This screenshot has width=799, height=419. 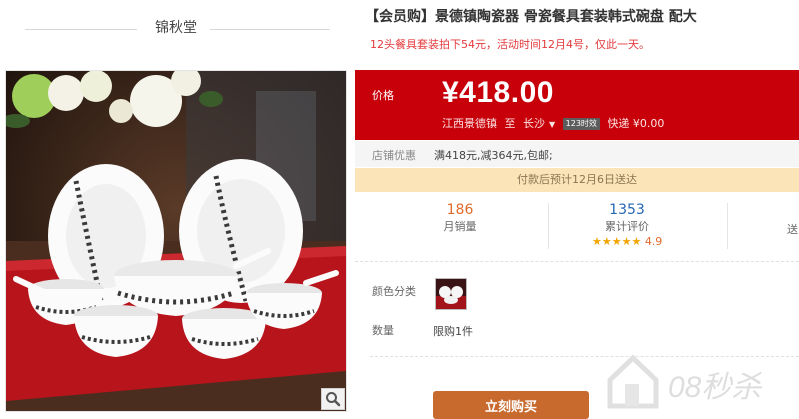 I want to click on monthly-sales-label: 月销量, so click(x=460, y=226).